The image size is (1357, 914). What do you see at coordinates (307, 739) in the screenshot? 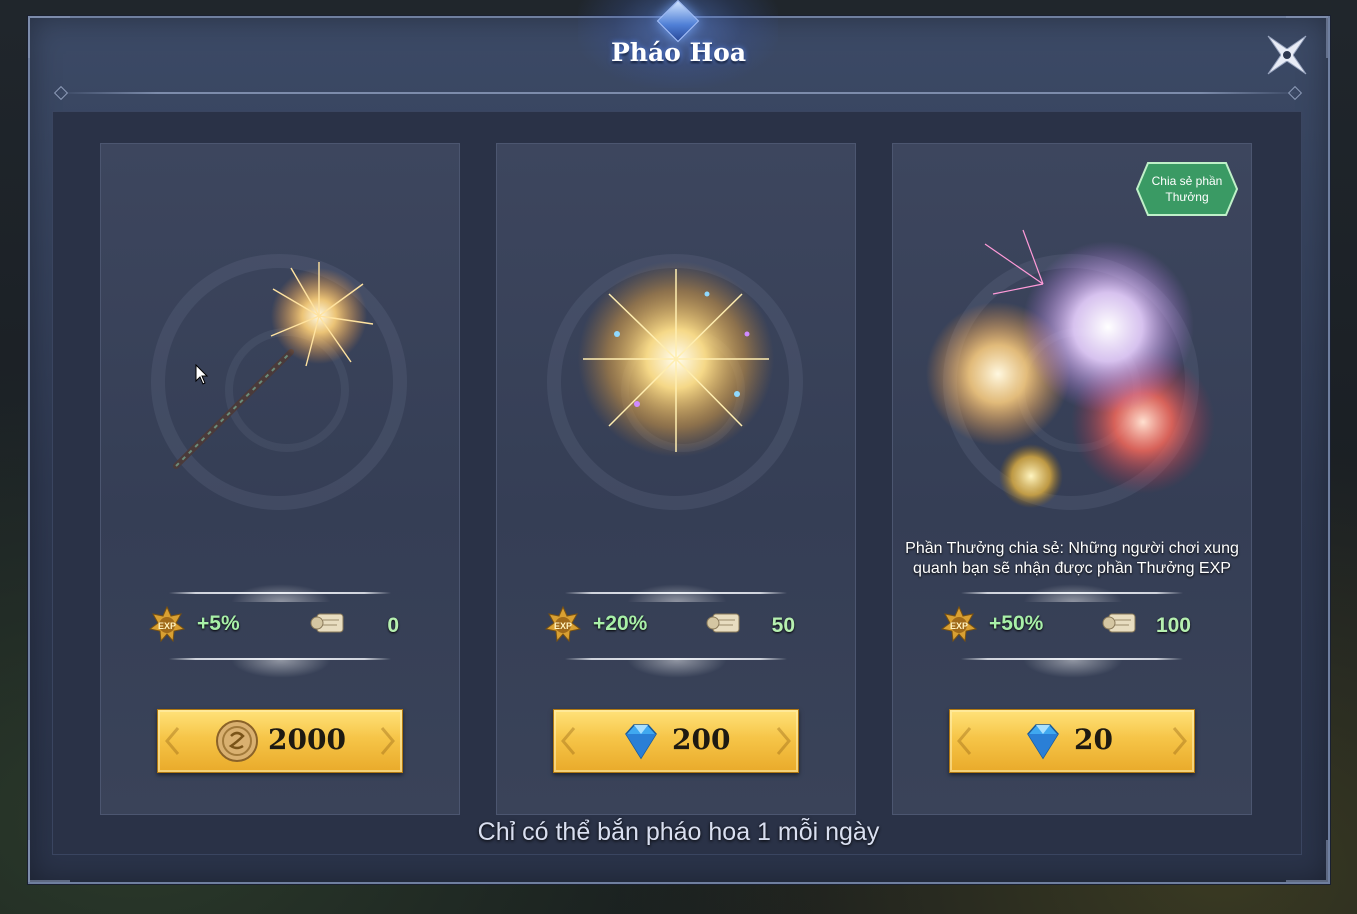
I see `price-label: 2000` at bounding box center [307, 739].